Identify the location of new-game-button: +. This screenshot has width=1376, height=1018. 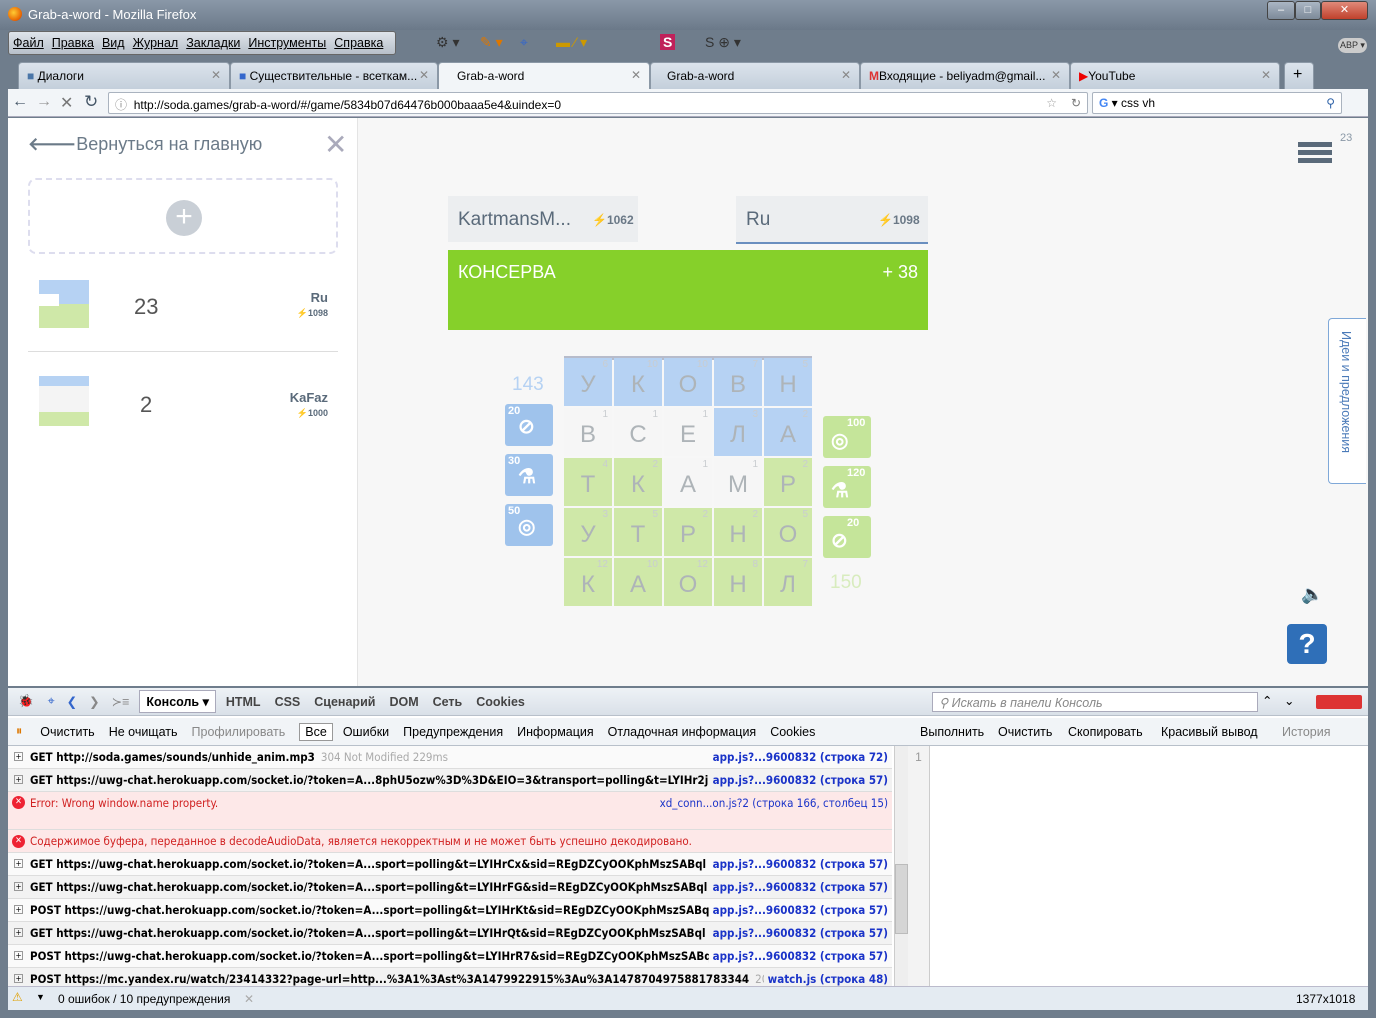
(183, 216).